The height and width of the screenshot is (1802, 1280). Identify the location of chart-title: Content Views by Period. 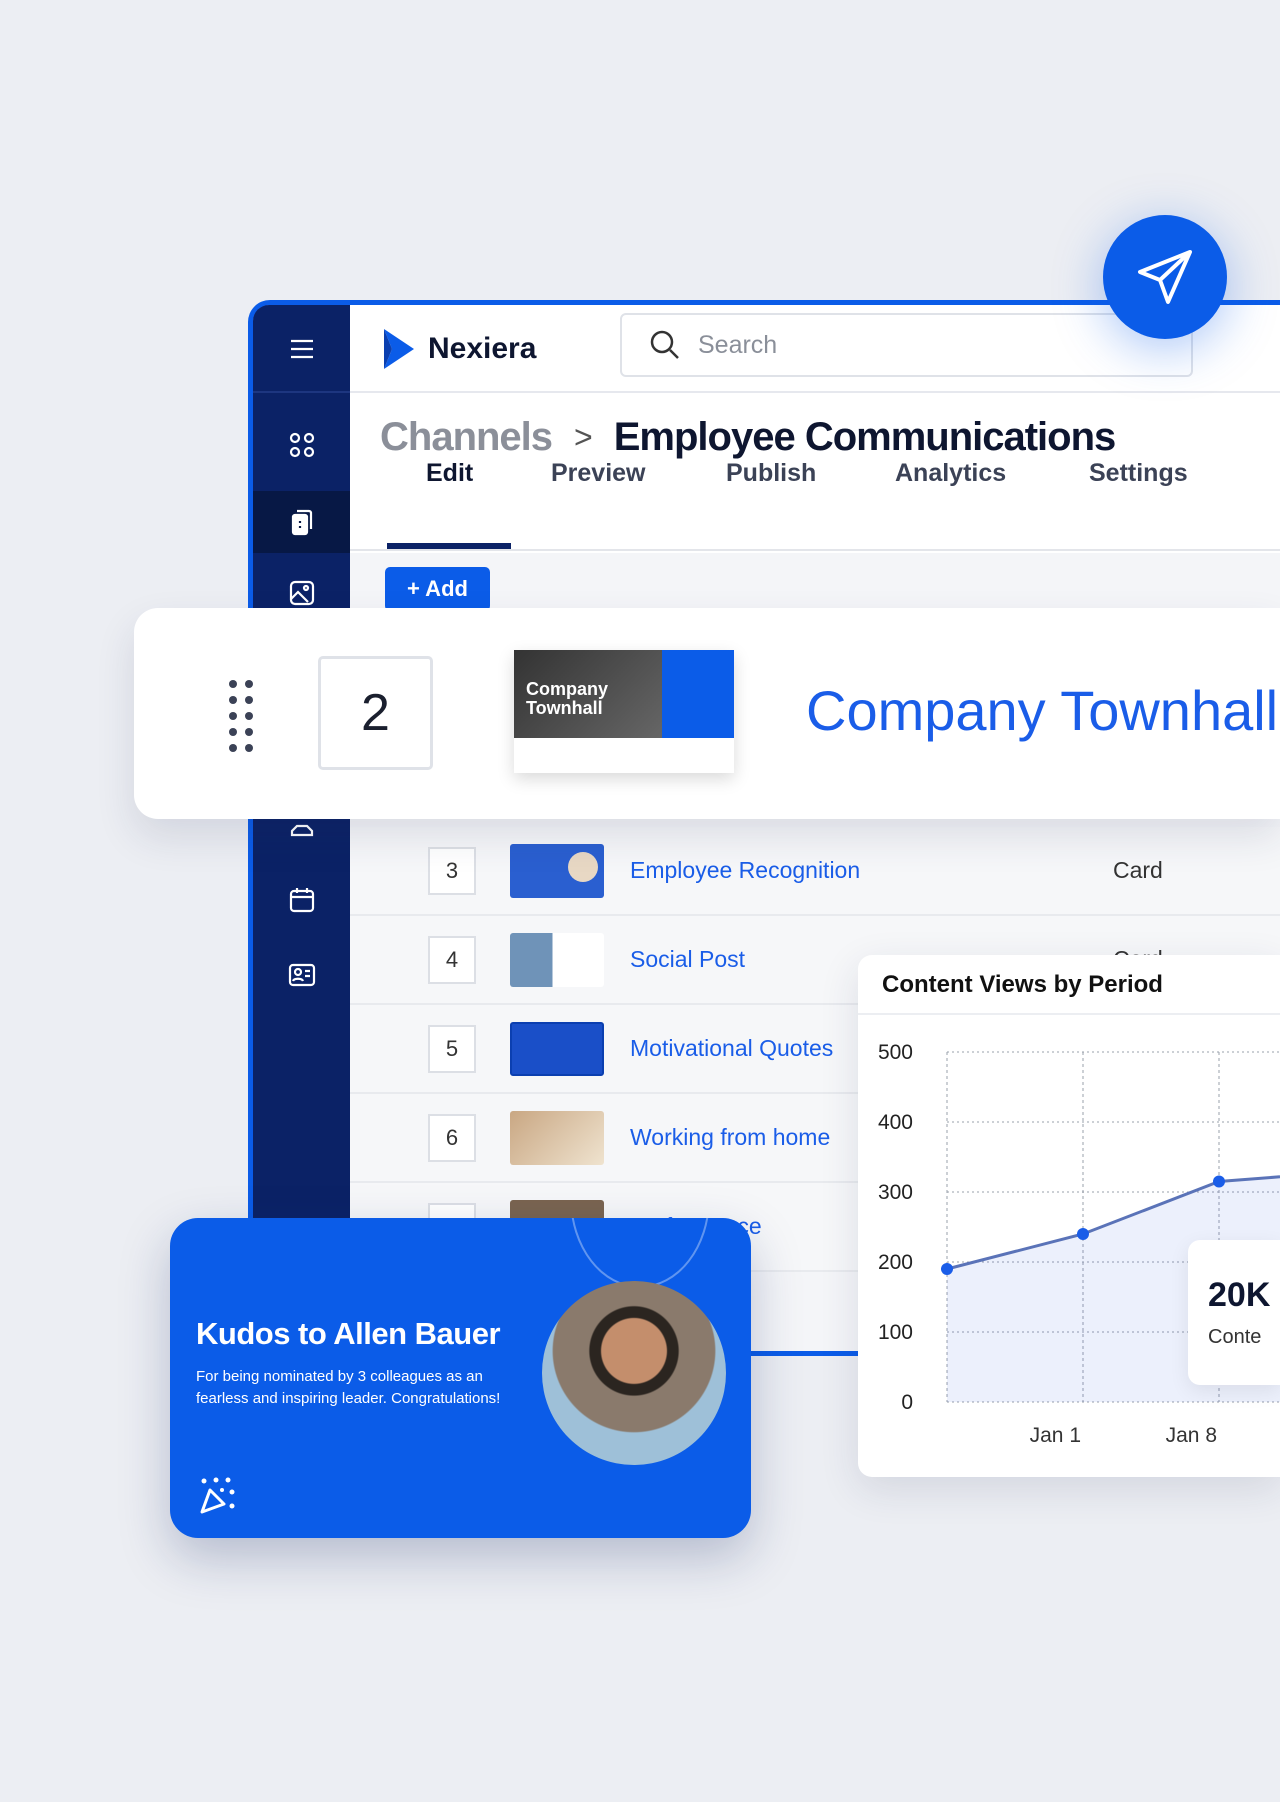
(1022, 984).